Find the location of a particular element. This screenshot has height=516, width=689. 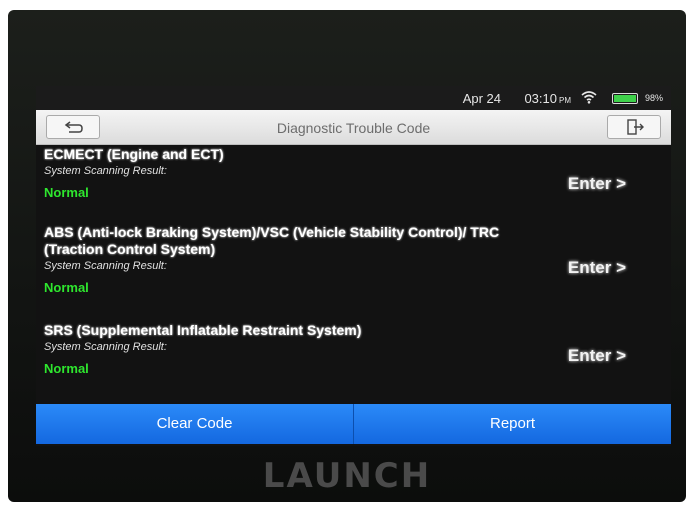

page-title: Diagnostic Trouble Code is located at coordinates (353, 128).